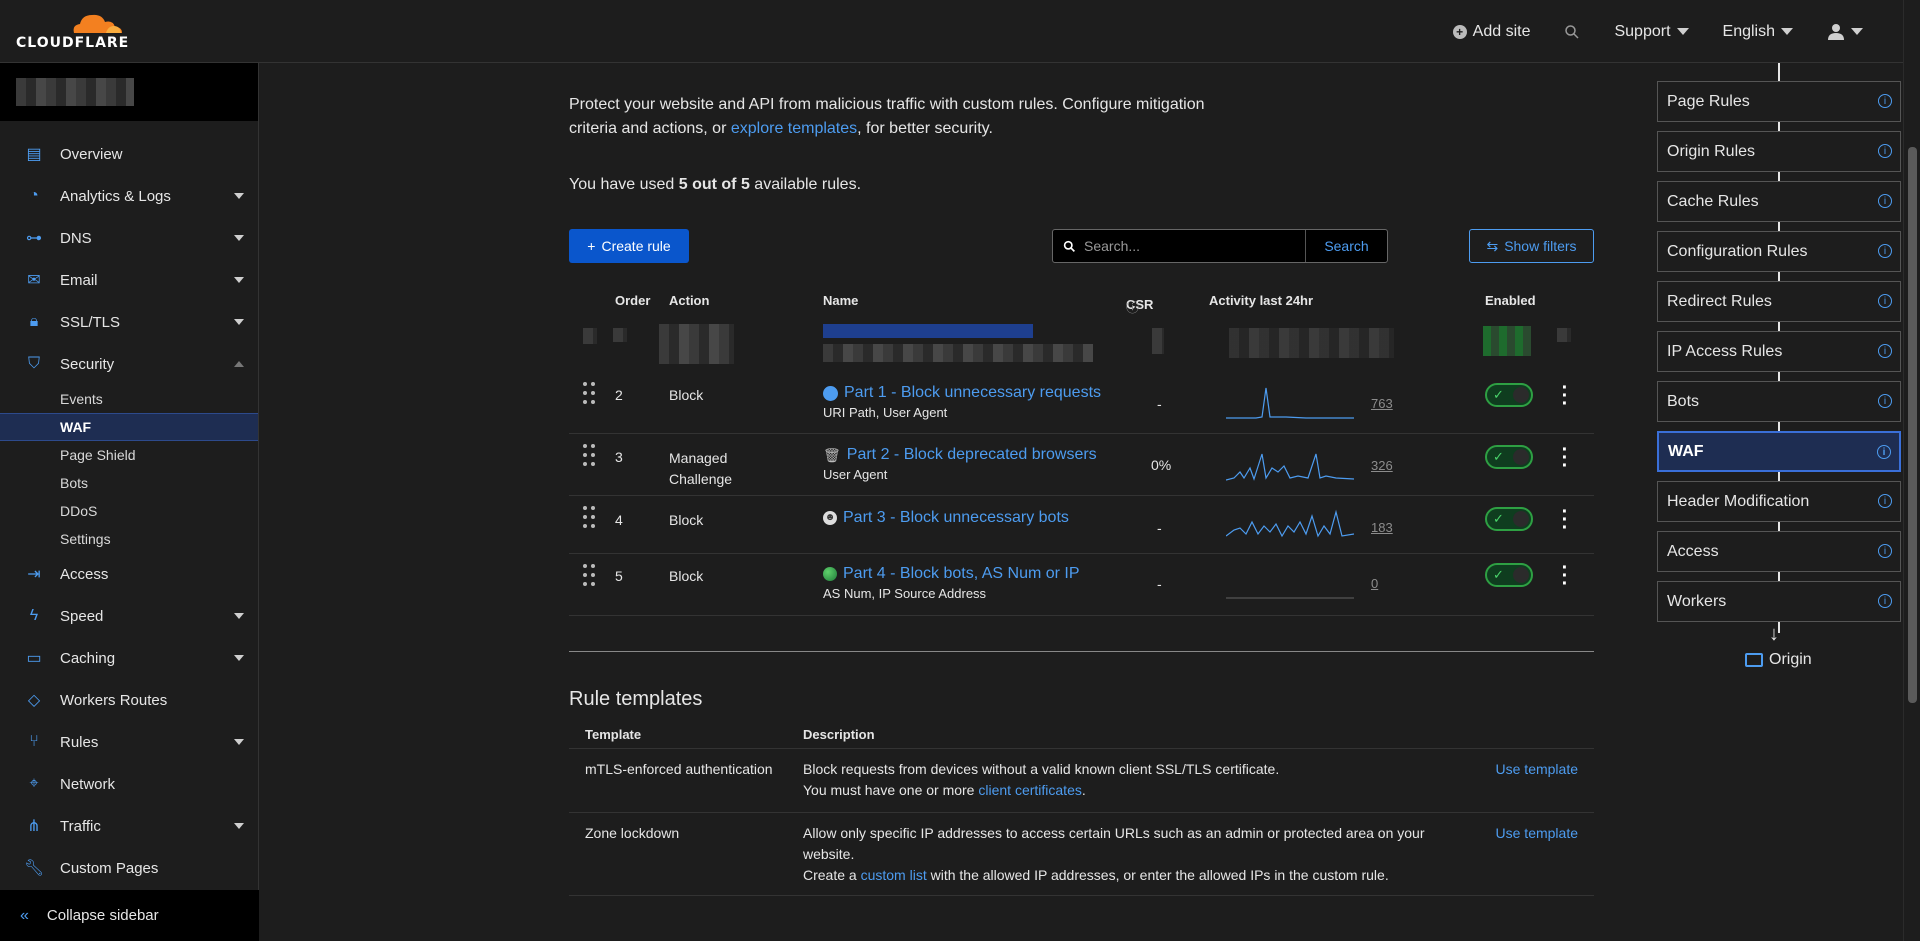 This screenshot has height=941, width=1920. Describe the element at coordinates (129, 658) in the screenshot. I see `sidebar-item-caching: ▭ Caching` at that location.